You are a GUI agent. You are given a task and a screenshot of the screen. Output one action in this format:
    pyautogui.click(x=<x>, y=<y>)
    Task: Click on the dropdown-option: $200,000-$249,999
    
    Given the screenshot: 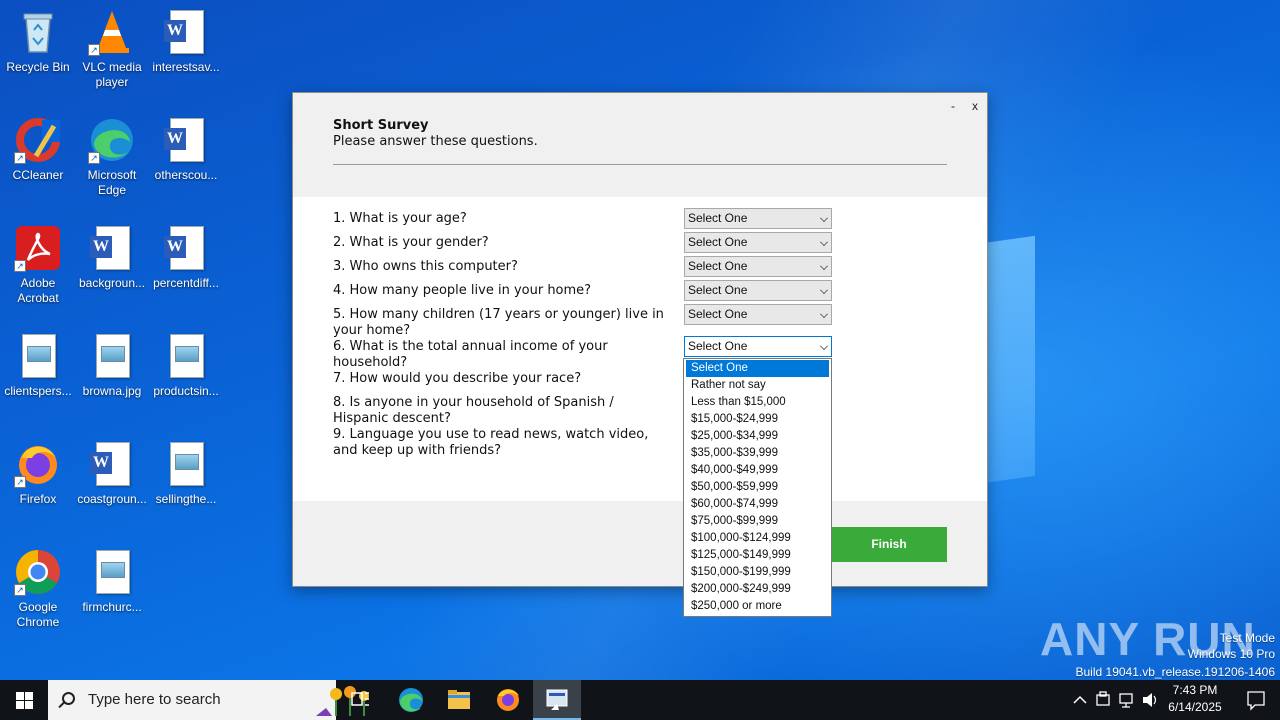 What is the action you would take?
    pyautogui.click(x=757, y=589)
    